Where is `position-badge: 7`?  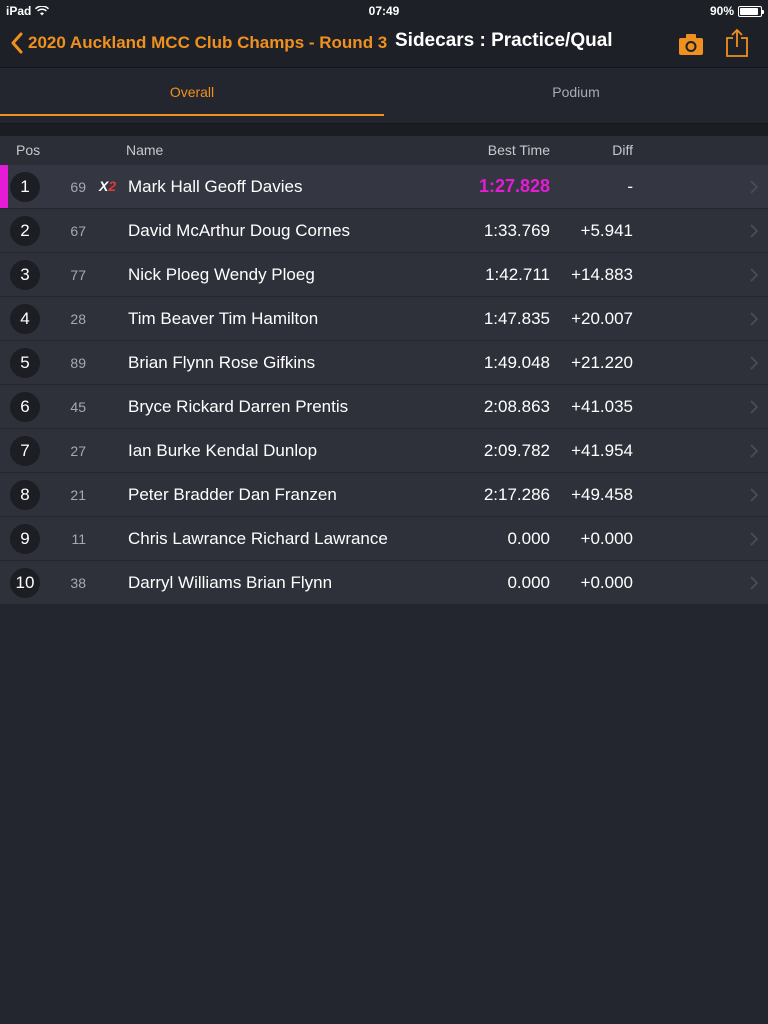 position-badge: 7 is located at coordinates (25, 451).